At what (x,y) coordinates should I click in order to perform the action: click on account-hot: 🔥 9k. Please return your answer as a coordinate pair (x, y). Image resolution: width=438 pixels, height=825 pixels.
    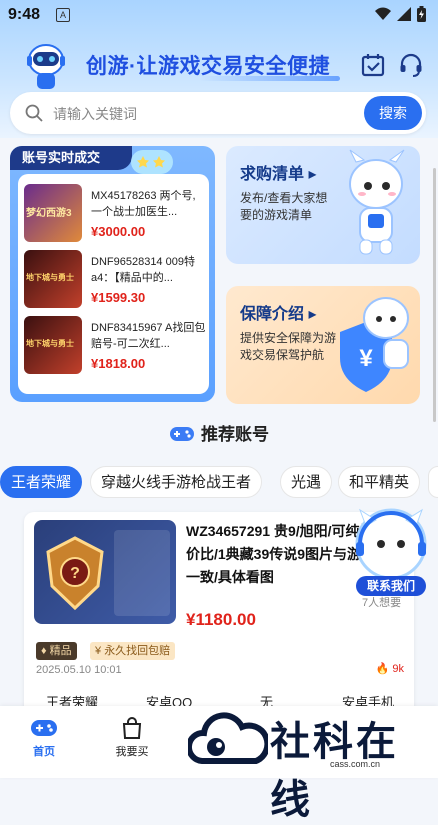
    Looking at the image, I should click on (389, 669).